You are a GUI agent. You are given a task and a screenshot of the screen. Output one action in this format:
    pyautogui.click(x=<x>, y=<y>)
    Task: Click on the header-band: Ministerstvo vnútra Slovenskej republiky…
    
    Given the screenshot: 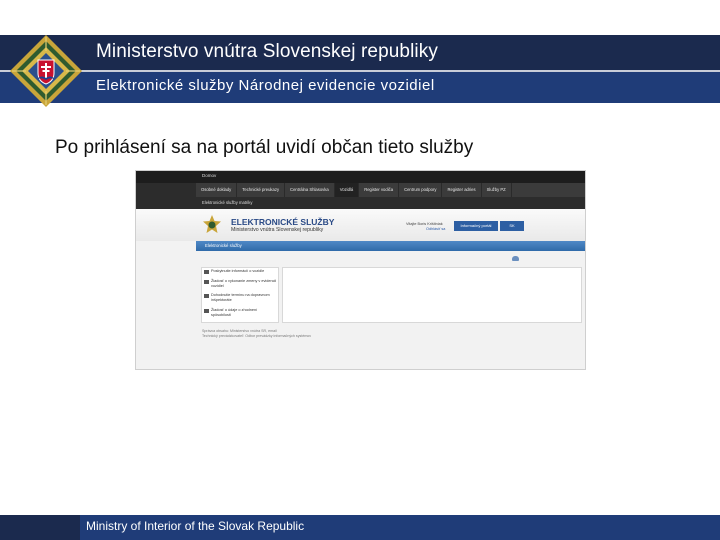 What is the action you would take?
    pyautogui.click(x=360, y=69)
    